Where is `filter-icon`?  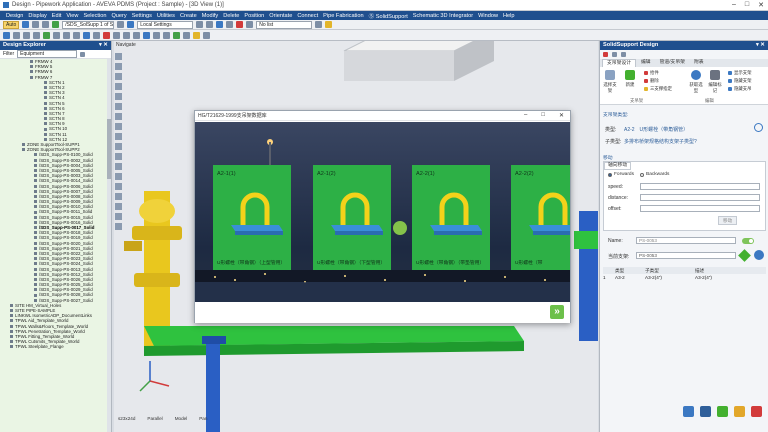 filter-icon is located at coordinates (319, 24).